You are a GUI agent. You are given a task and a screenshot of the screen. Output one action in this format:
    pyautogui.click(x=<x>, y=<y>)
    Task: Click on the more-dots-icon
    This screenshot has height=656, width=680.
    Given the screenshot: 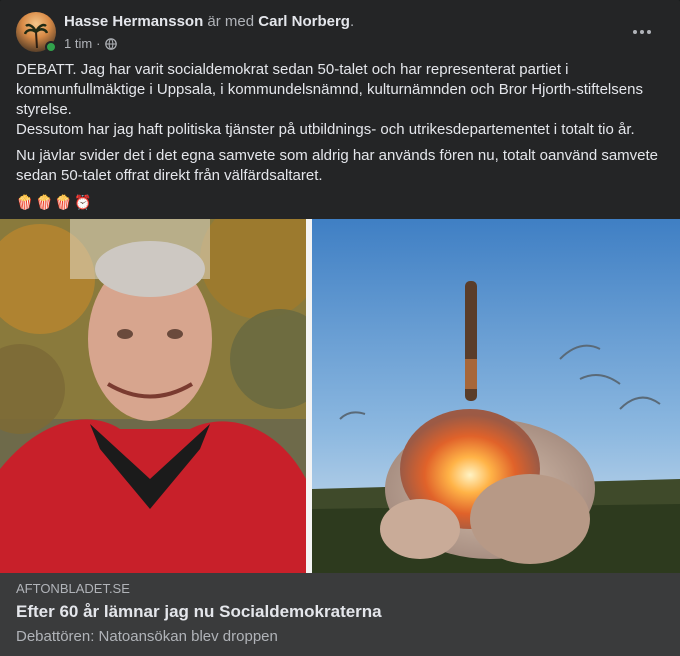 What is the action you would take?
    pyautogui.click(x=642, y=32)
    